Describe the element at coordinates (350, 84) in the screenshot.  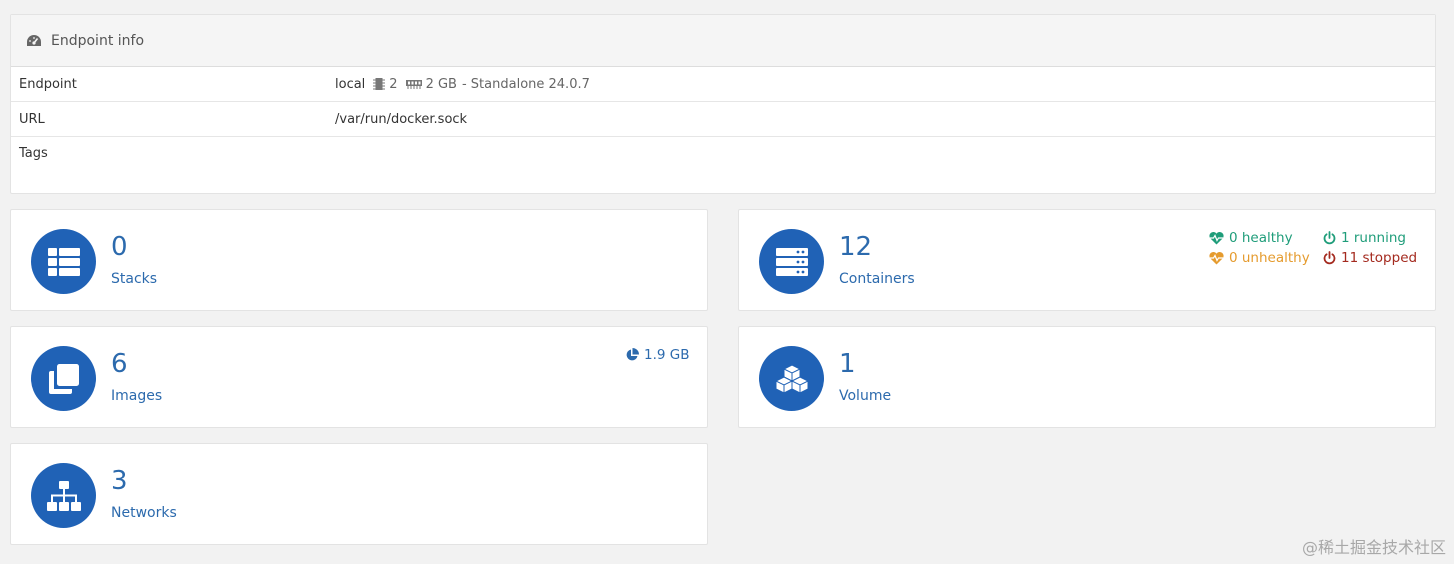
I see `endpoint-name: local` at that location.